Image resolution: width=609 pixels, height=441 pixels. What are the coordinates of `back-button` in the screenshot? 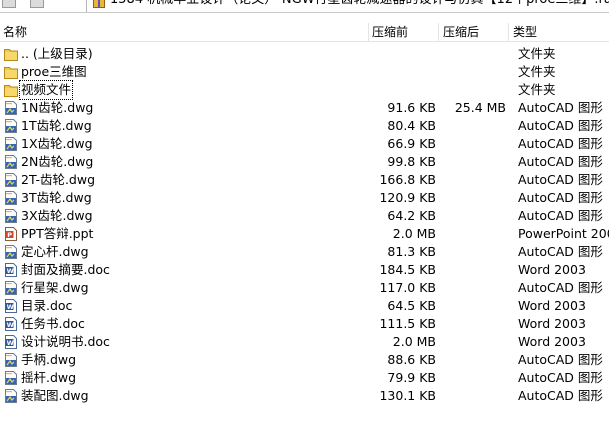 It's located at (9, 4).